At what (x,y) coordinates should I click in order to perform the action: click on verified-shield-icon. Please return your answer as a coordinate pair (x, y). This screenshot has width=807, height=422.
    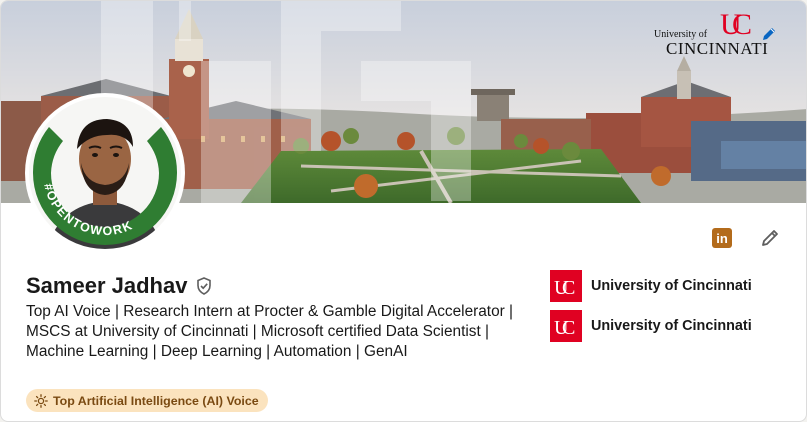
    Looking at the image, I should click on (204, 286).